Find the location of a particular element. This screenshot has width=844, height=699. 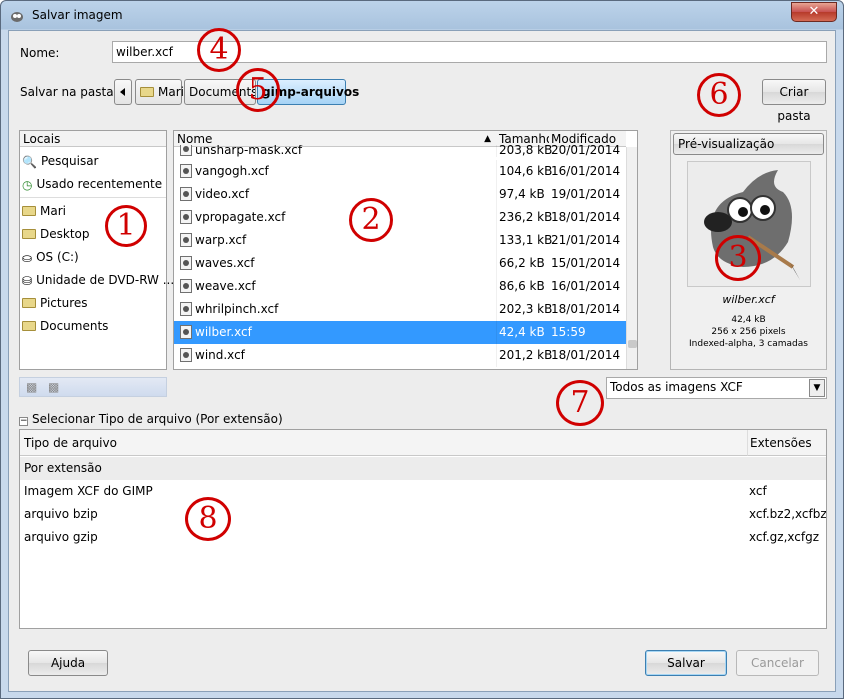

file-row: vangogh.xcf 104,6 kB 16/01/2014 is located at coordinates (405, 171).